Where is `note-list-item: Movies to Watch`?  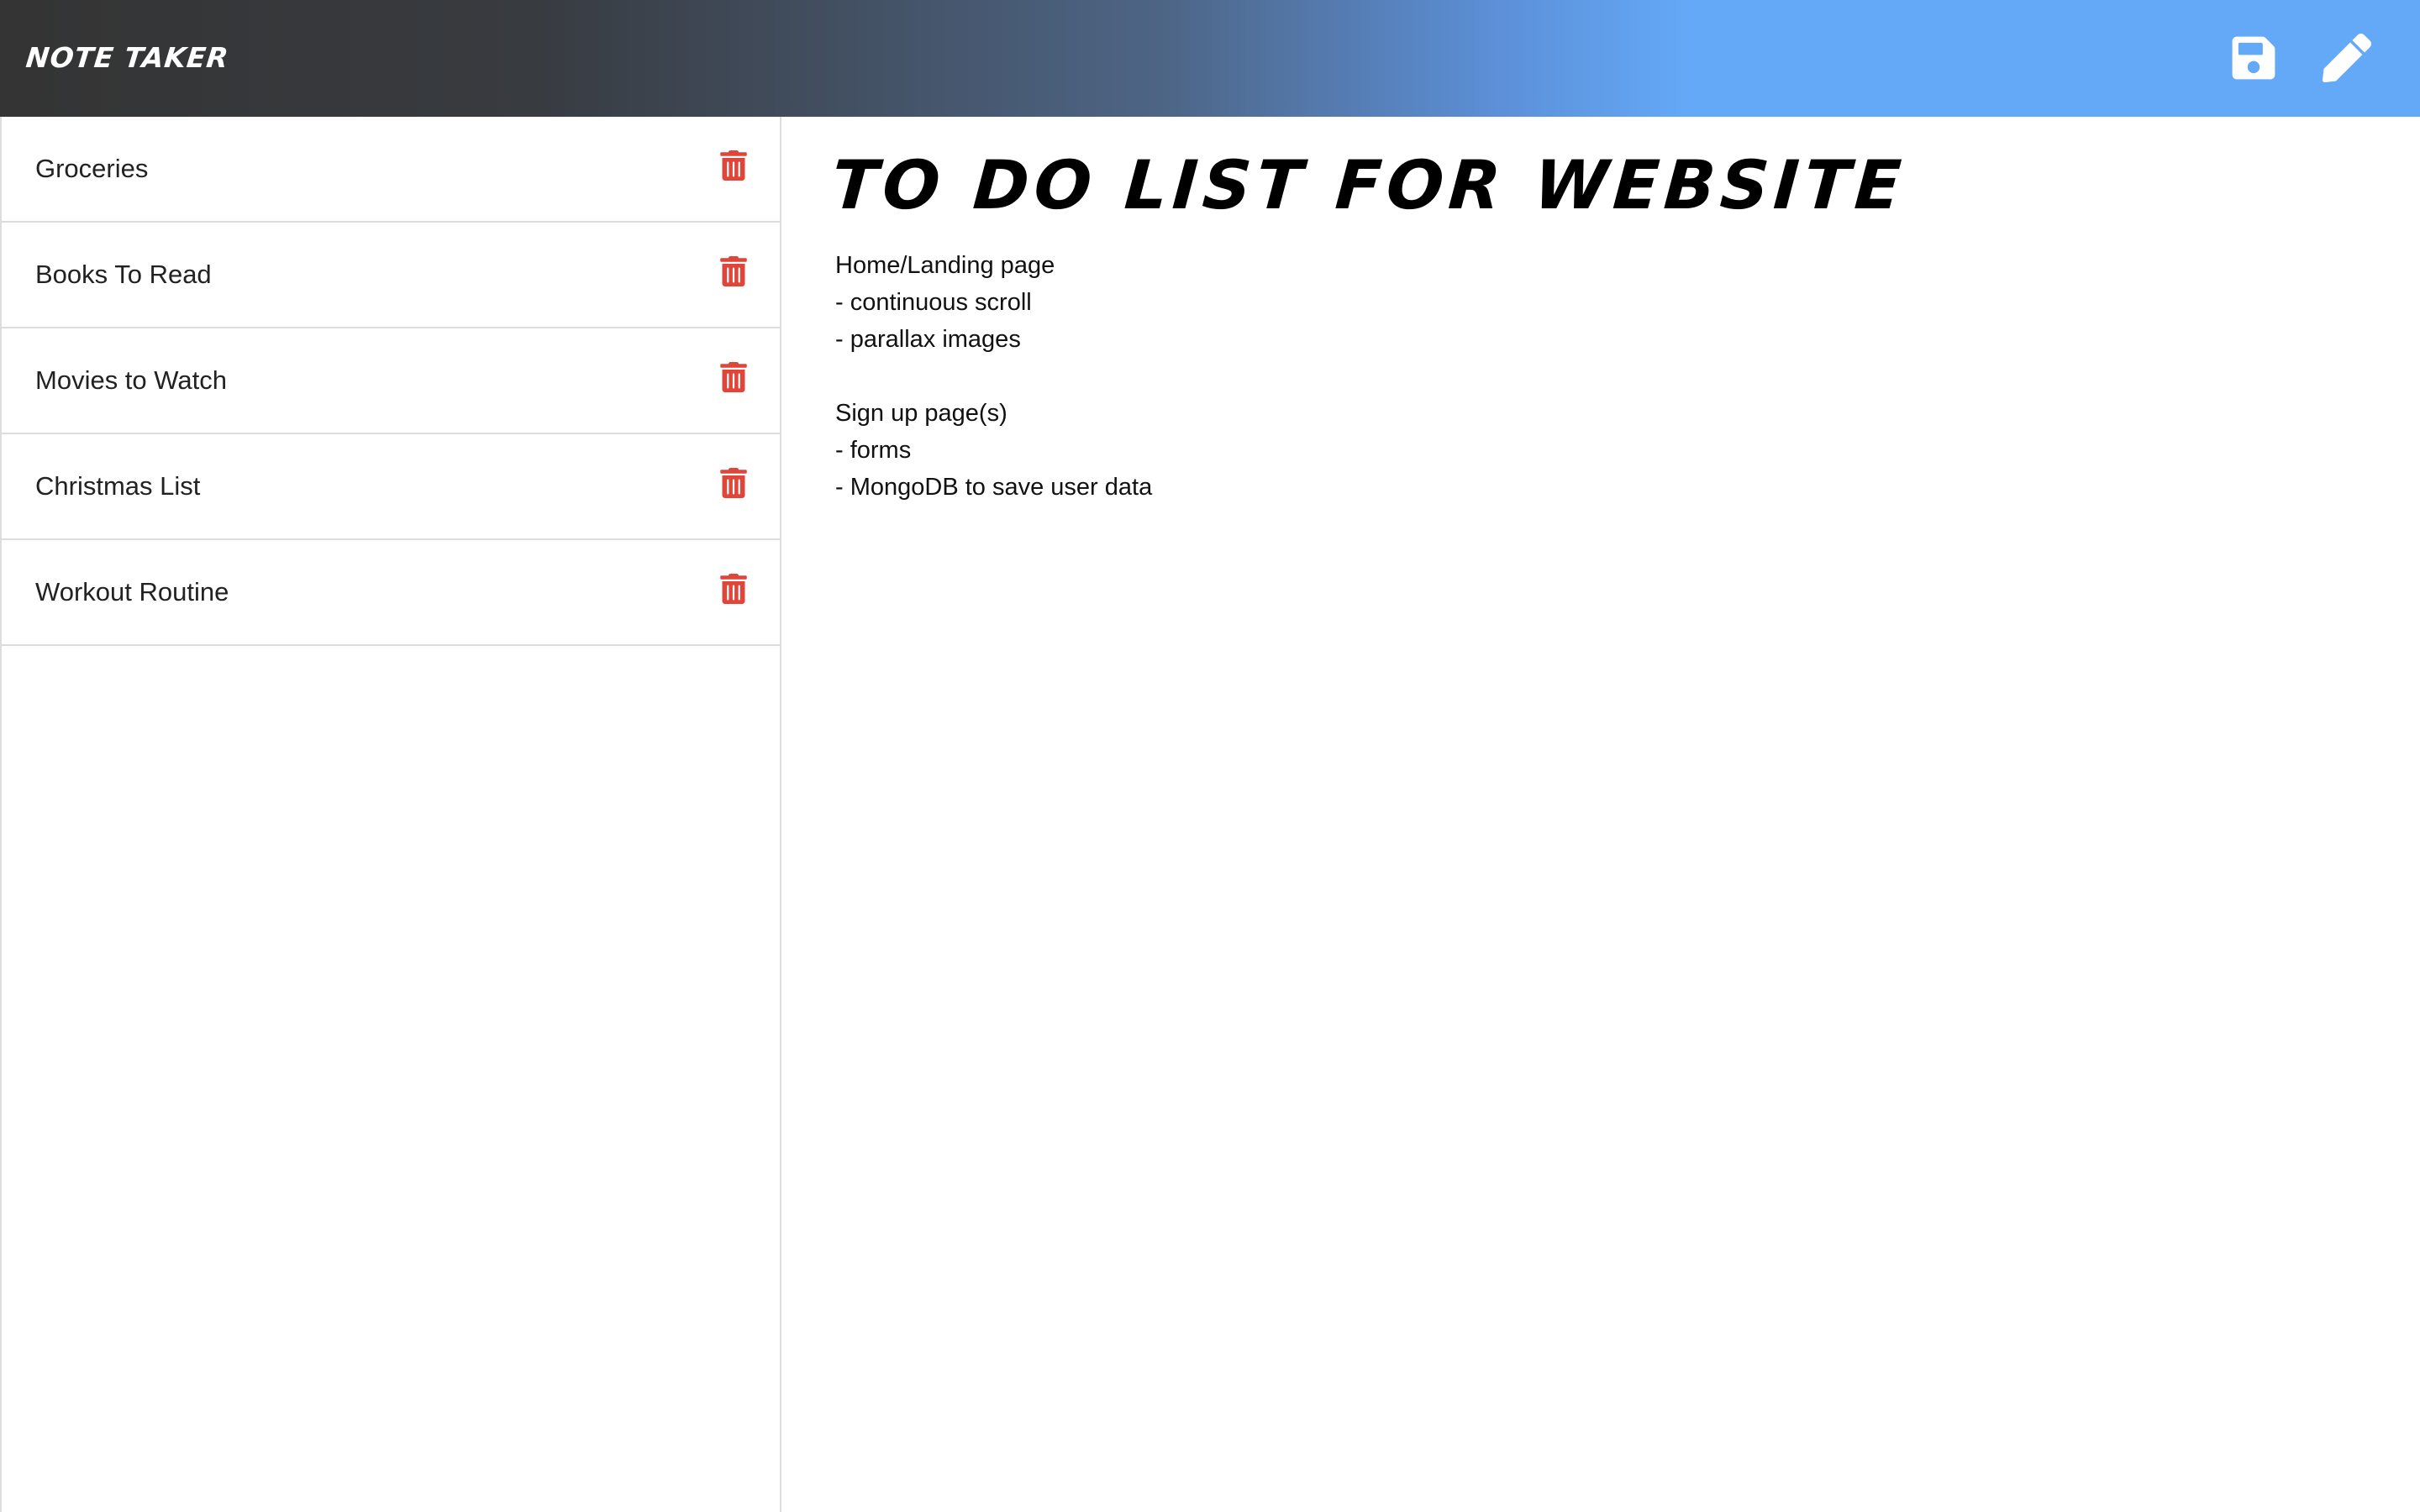
note-list-item: Movies to Watch is located at coordinates (391, 381).